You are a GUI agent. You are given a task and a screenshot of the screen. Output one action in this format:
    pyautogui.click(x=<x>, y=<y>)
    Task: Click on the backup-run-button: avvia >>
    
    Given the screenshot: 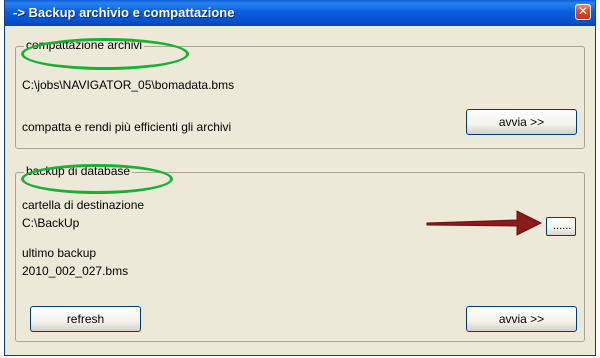 What is the action you would take?
    pyautogui.click(x=521, y=319)
    